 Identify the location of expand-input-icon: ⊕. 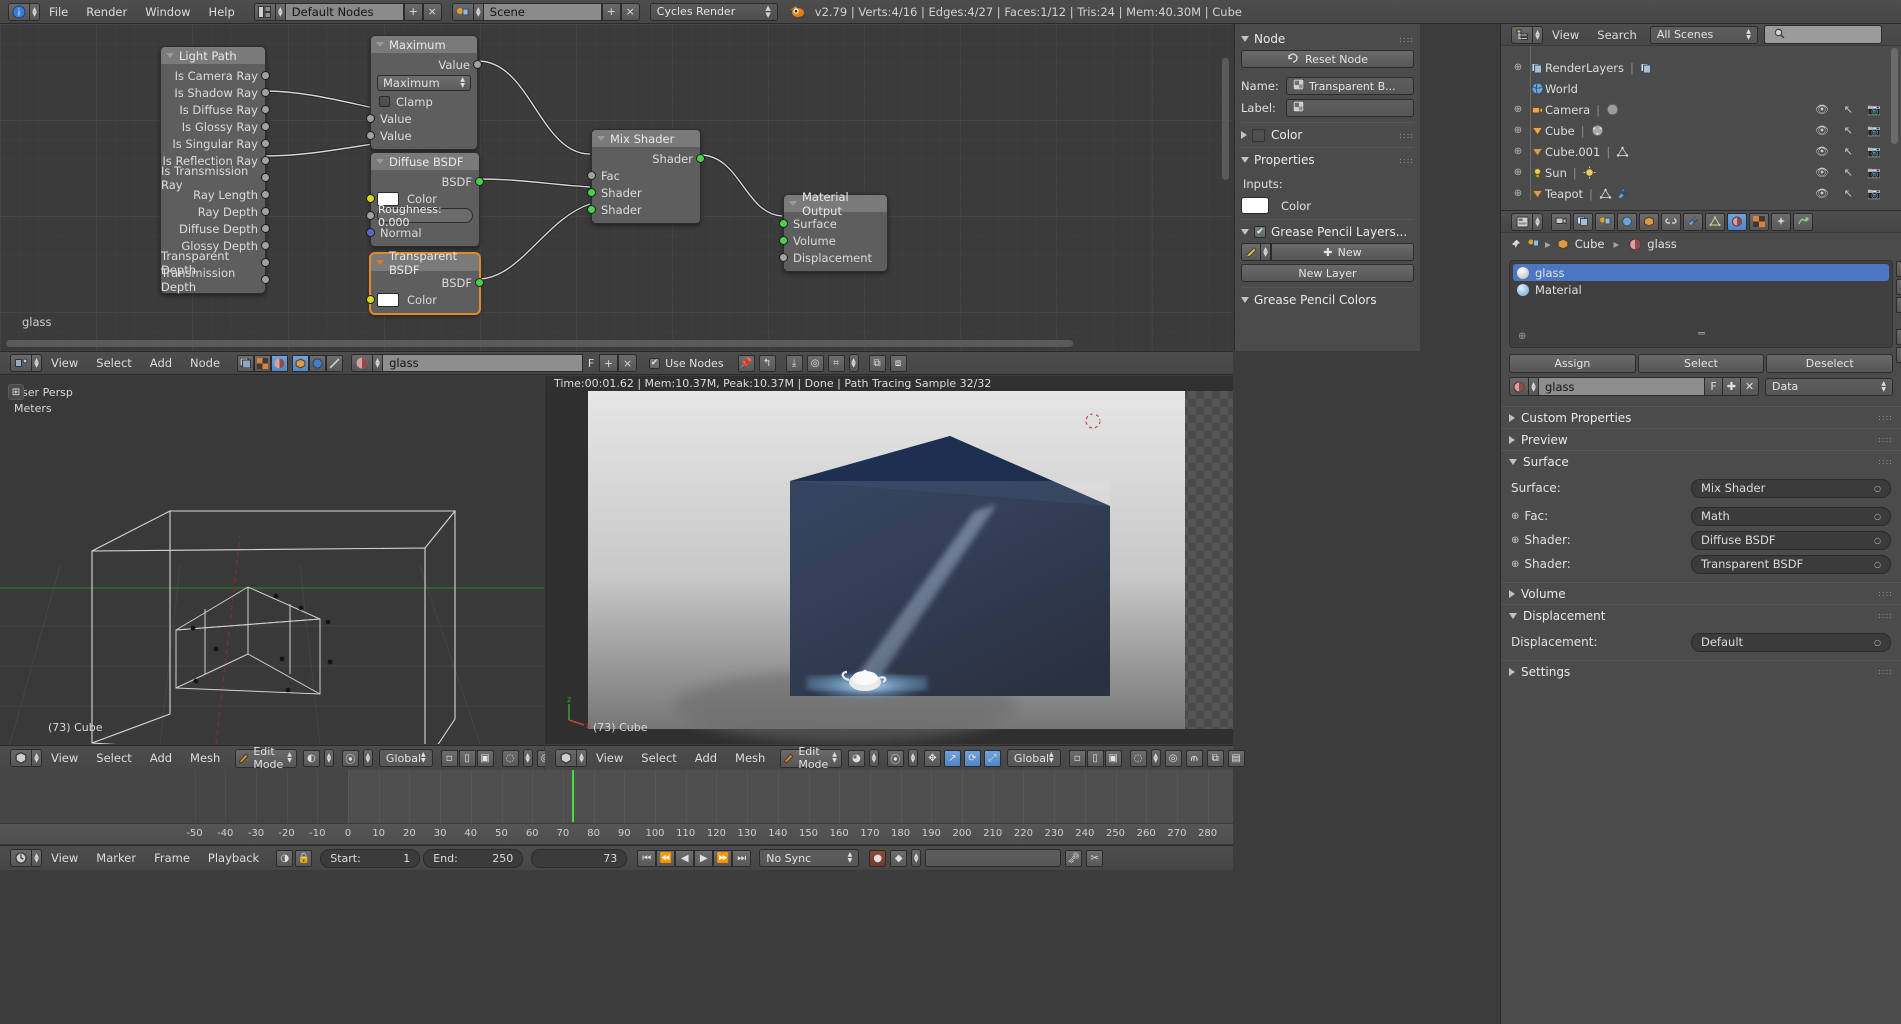
(1515, 516).